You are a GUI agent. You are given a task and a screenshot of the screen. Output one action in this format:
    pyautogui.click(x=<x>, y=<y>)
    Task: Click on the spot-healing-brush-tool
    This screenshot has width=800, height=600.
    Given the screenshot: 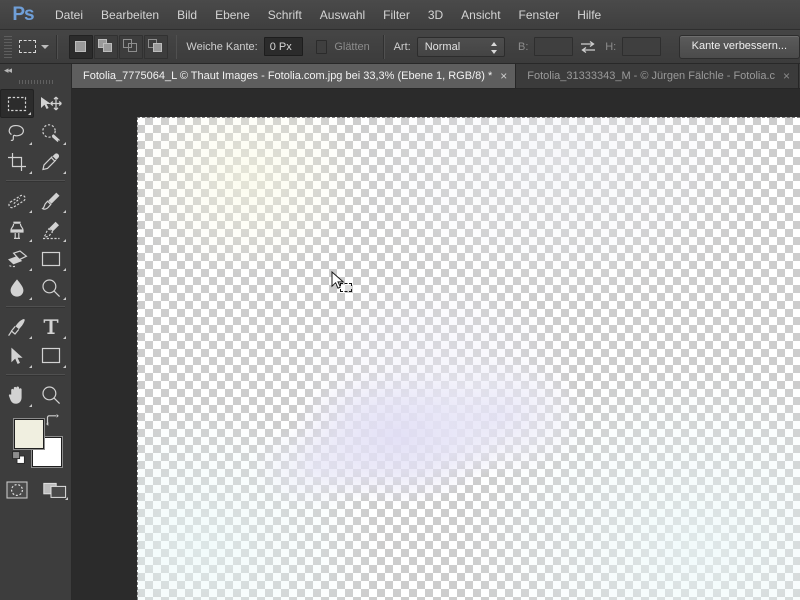 What is the action you would take?
    pyautogui.click(x=17, y=200)
    